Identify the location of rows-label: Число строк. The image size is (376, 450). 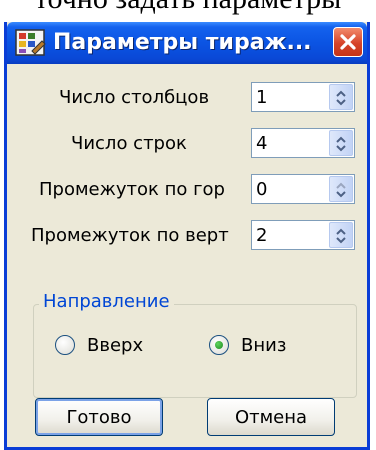
(129, 143).